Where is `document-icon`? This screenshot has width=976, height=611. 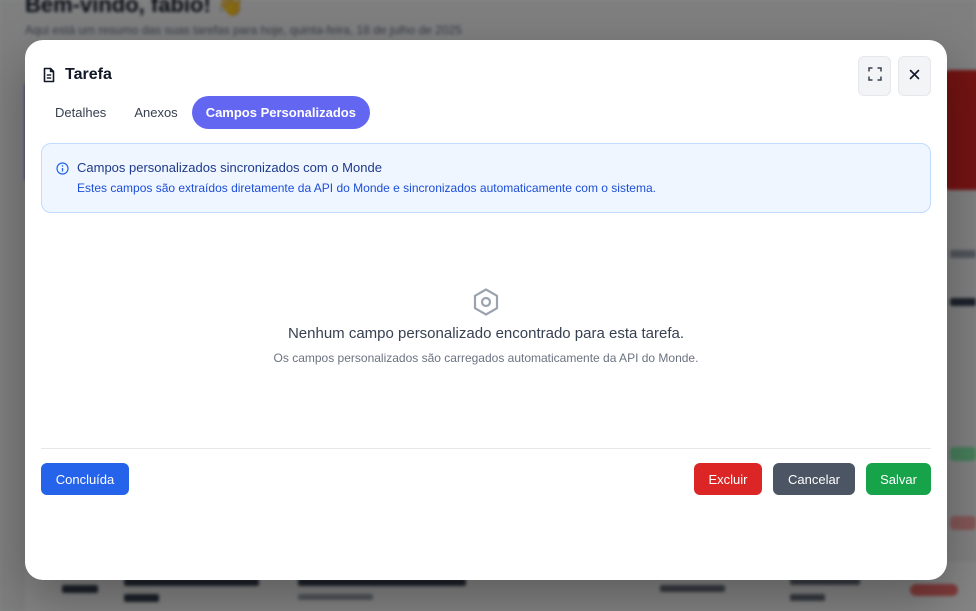 document-icon is located at coordinates (49, 75).